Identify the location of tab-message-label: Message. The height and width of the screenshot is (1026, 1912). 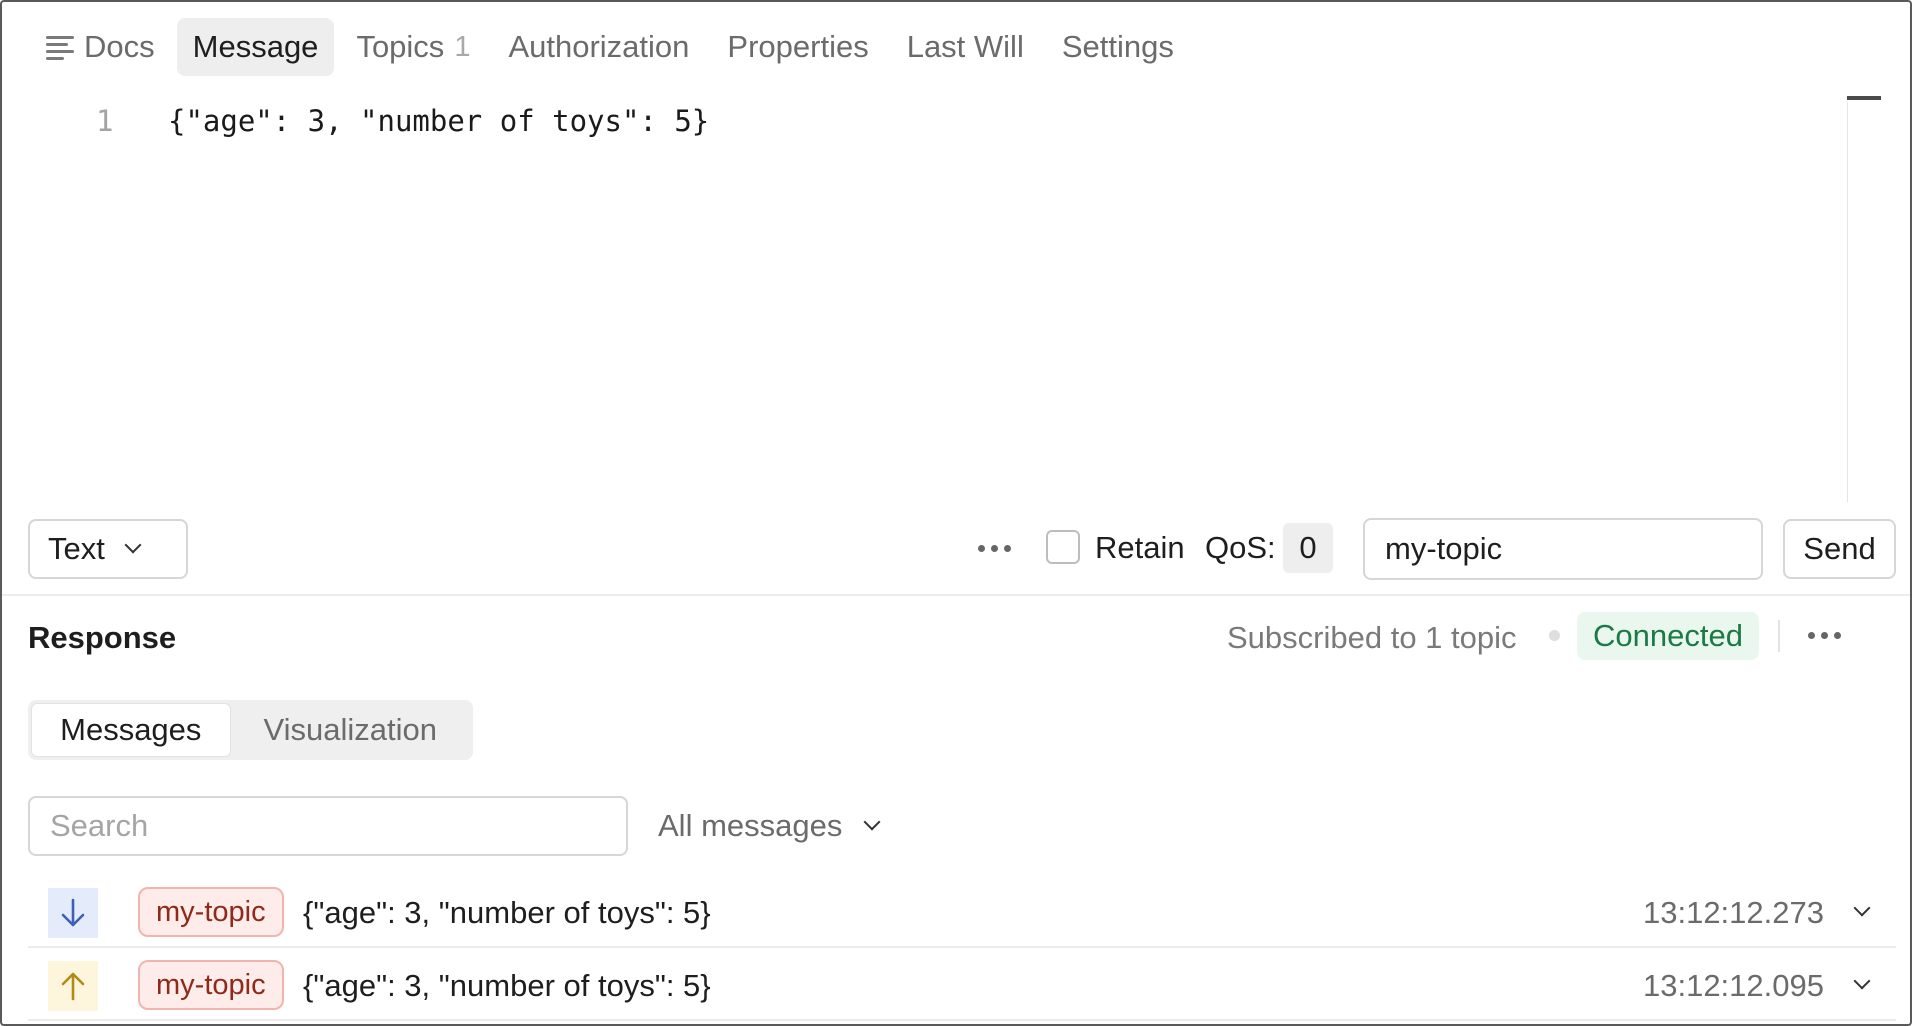
(255, 46).